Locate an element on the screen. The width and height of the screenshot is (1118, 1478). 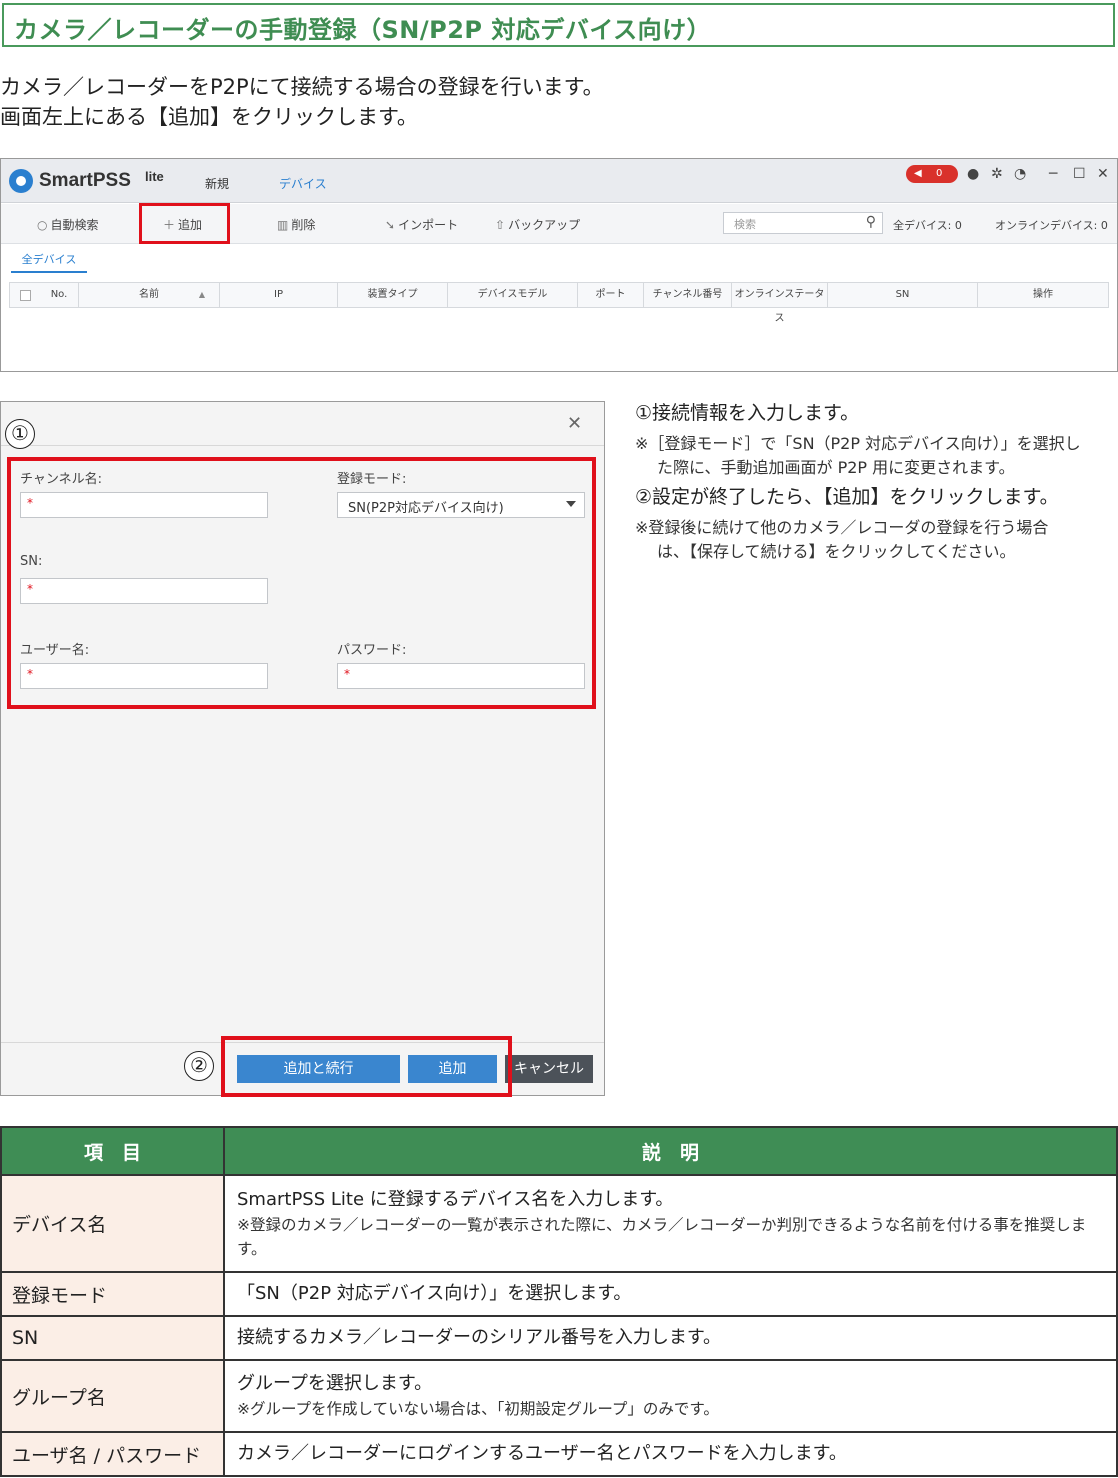
column-device-type: 装置タイプ is located at coordinates (393, 295).